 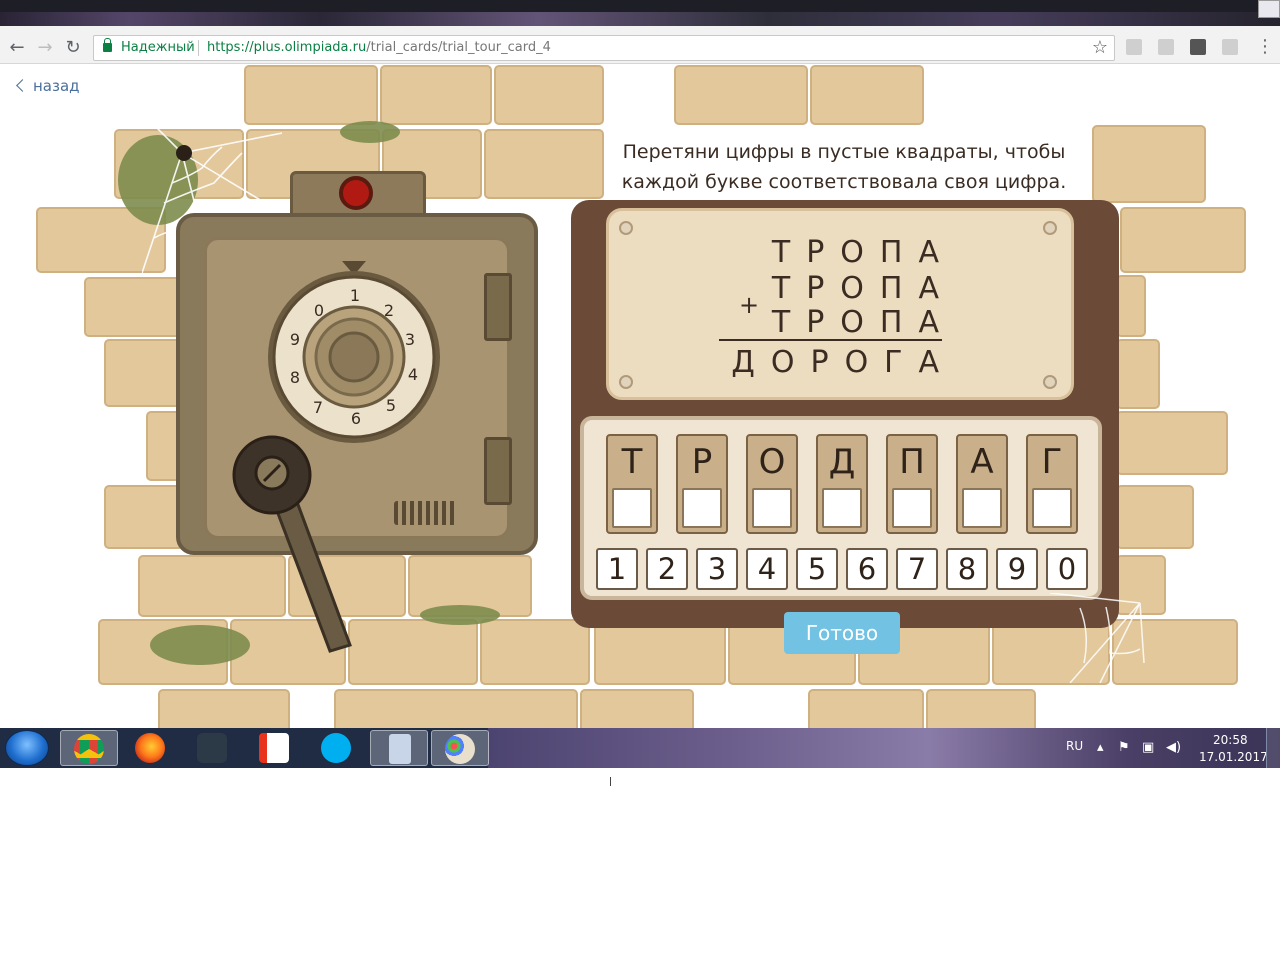 What do you see at coordinates (632, 462) in the screenshot?
I see `letter-label: Т` at bounding box center [632, 462].